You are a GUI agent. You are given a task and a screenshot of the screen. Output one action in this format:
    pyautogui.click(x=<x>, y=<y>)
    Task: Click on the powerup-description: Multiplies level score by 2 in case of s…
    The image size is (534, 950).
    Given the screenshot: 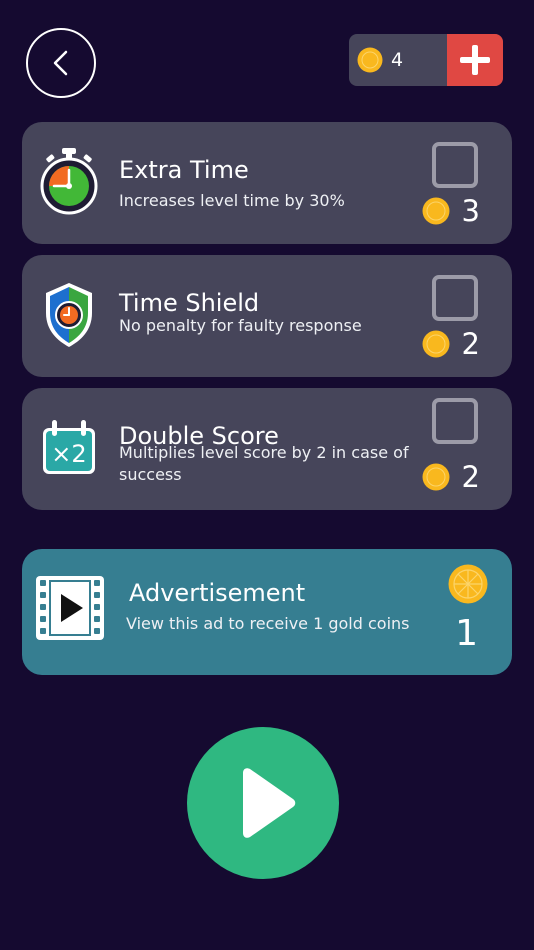 What is the action you would take?
    pyautogui.click(x=264, y=463)
    